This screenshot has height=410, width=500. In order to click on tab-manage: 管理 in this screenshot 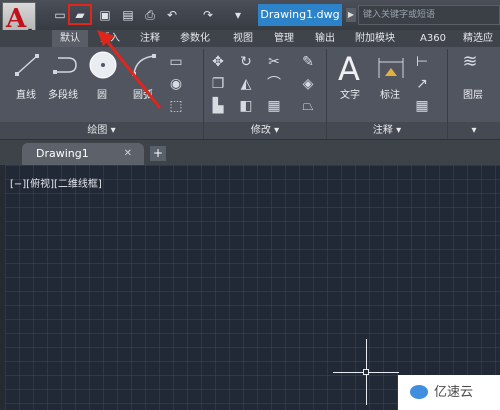, I will do `click(284, 38)`.